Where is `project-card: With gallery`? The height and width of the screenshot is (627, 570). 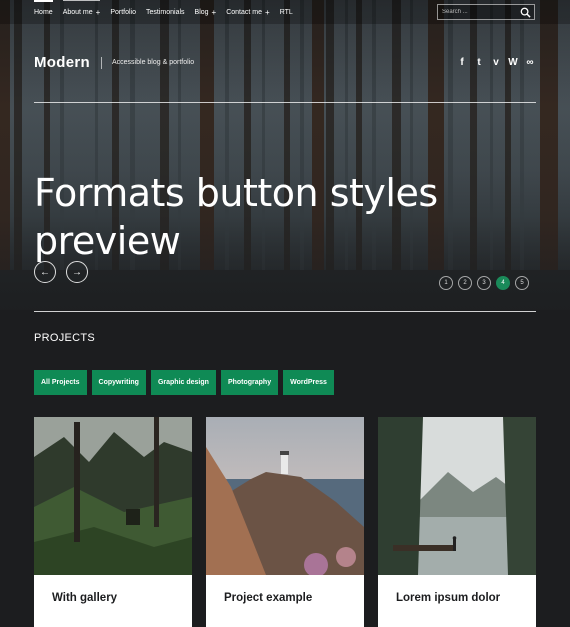 project-card: With gallery is located at coordinates (113, 522).